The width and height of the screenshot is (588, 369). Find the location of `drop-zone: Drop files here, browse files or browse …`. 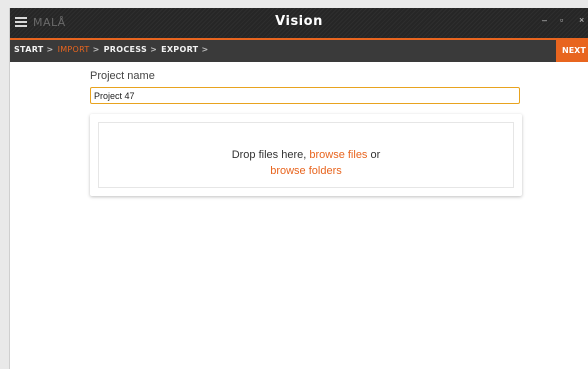

drop-zone: Drop files here, browse files or browse … is located at coordinates (306, 155).